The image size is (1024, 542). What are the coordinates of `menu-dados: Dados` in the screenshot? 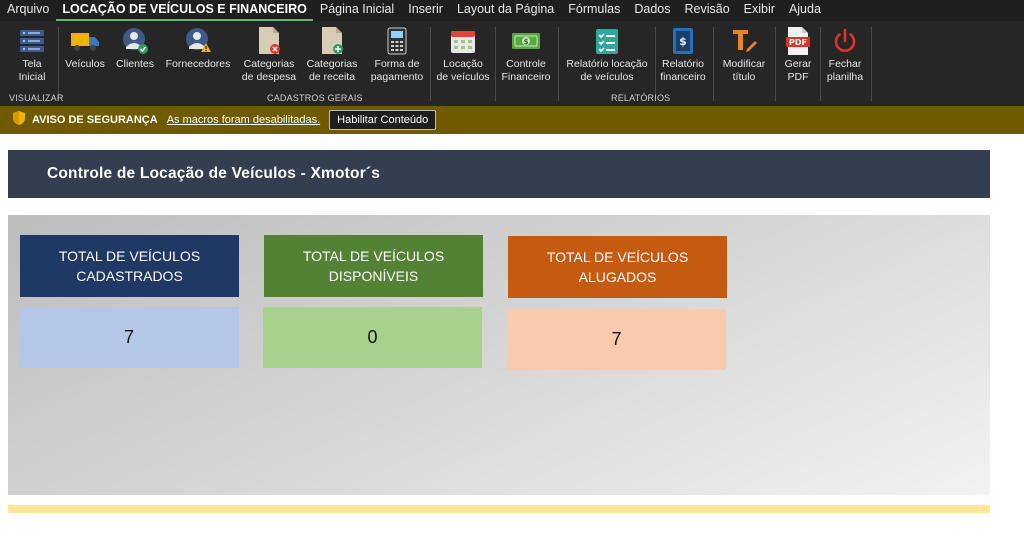 It's located at (652, 10).